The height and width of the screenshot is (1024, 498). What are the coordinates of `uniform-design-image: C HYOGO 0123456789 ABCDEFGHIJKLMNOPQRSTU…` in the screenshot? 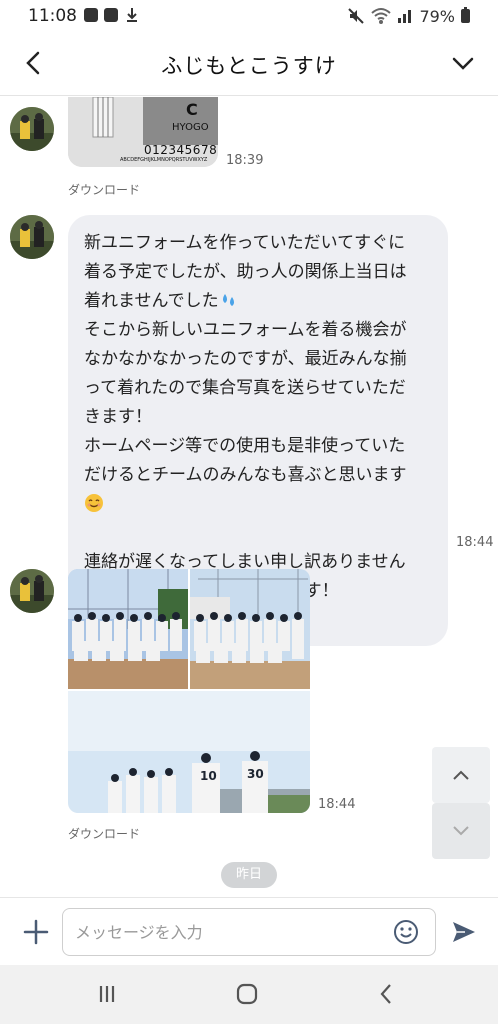 It's located at (143, 132).